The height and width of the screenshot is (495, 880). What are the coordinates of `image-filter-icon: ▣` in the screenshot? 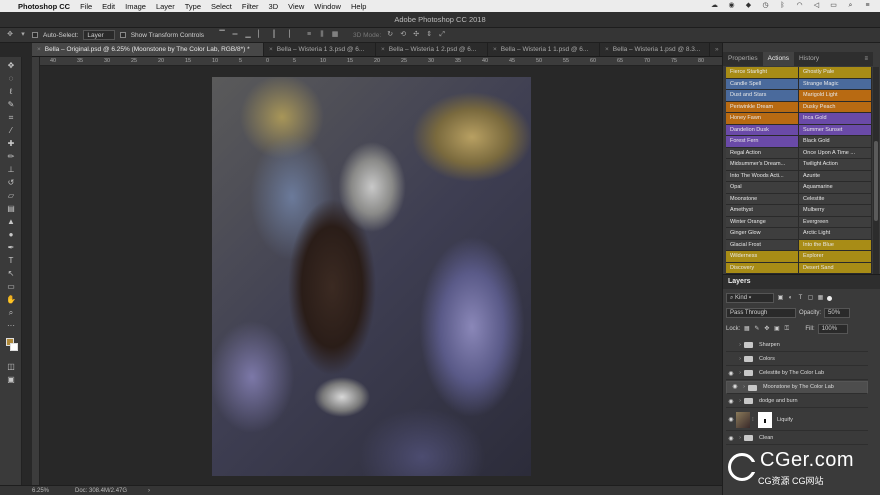 It's located at (780, 298).